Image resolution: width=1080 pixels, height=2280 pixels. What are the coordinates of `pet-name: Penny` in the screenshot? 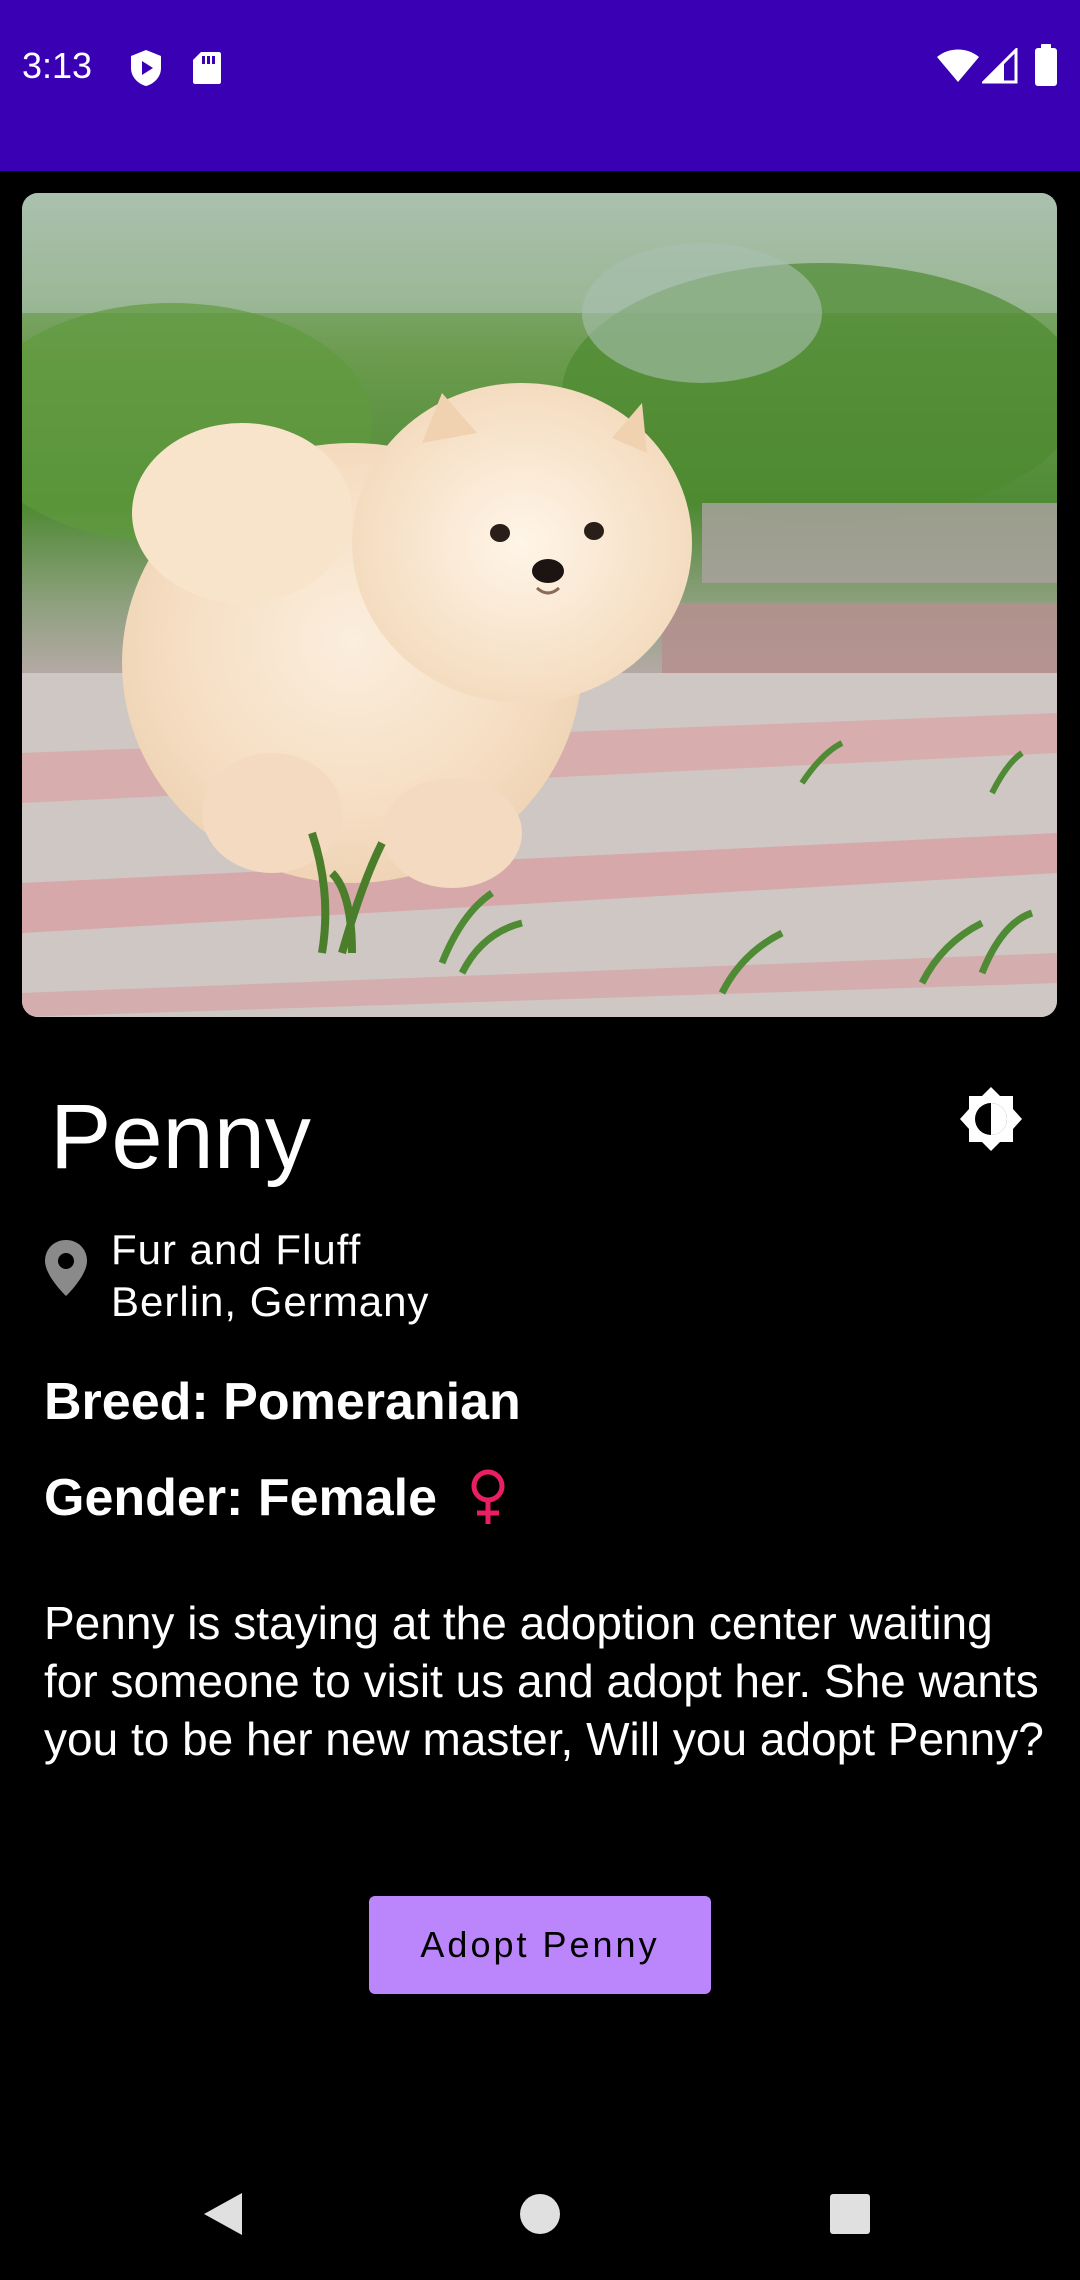 It's located at (180, 1137).